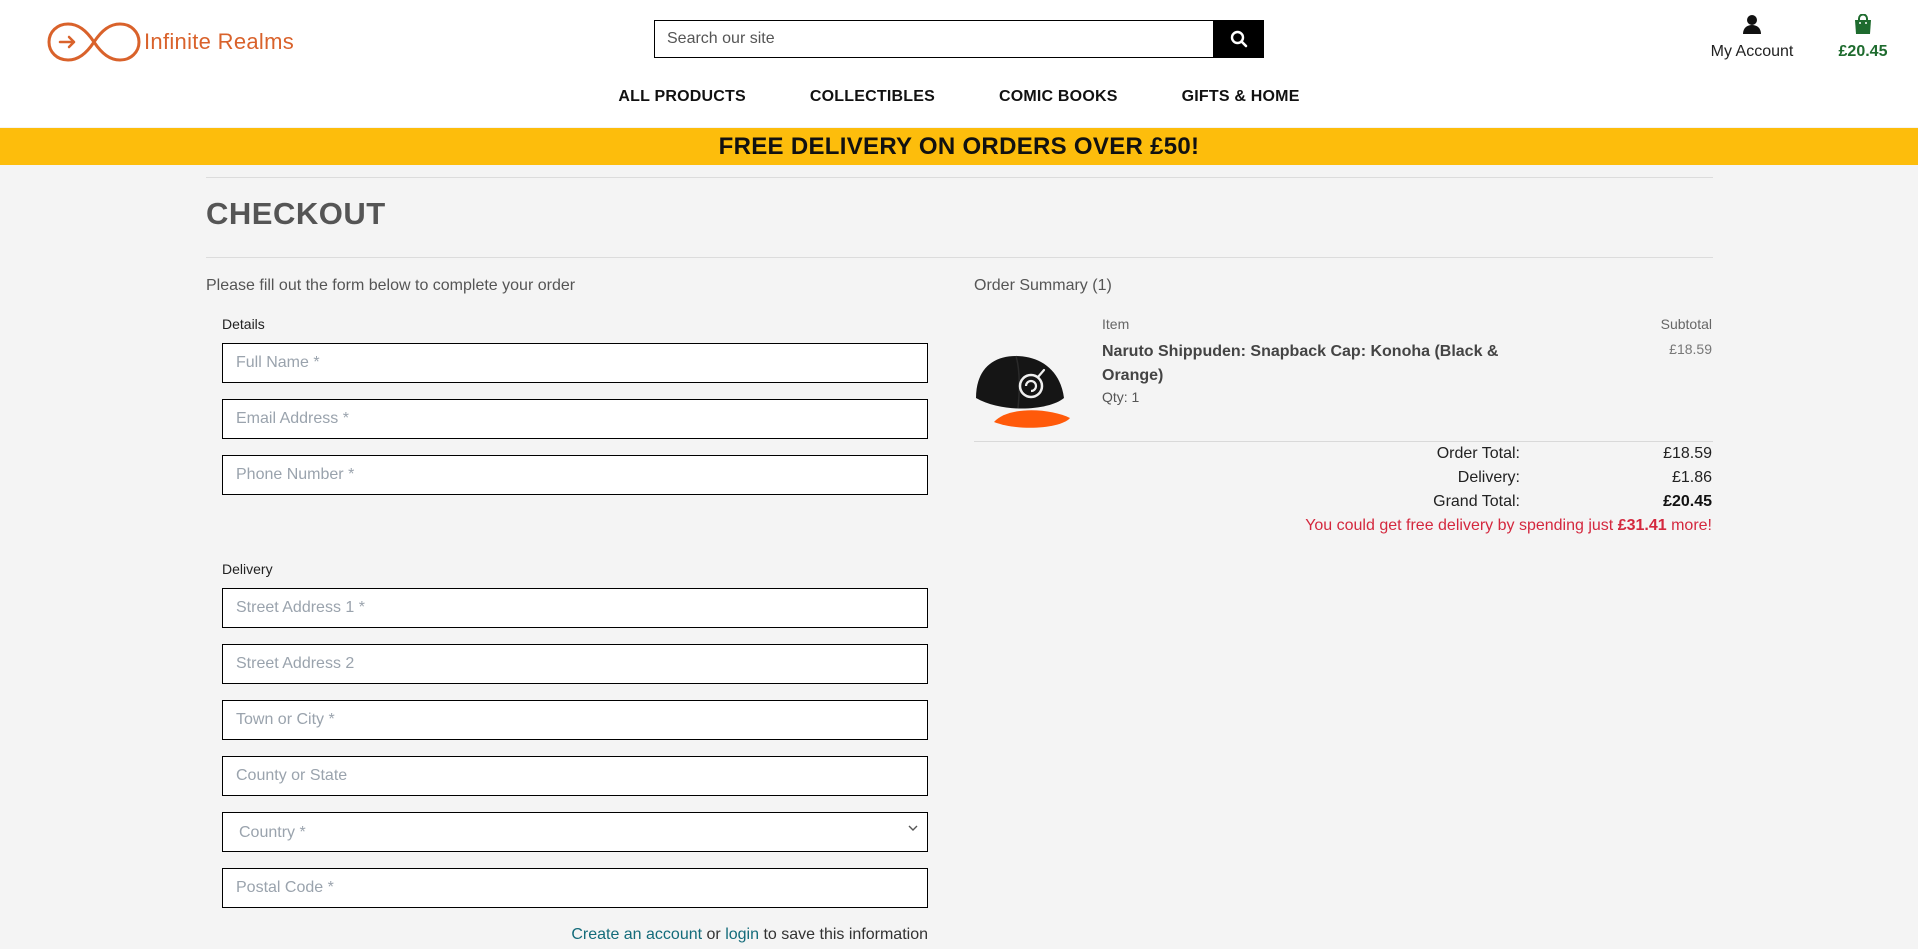  Describe the element at coordinates (713, 934) in the screenshot. I see `save-info-or: or` at that location.